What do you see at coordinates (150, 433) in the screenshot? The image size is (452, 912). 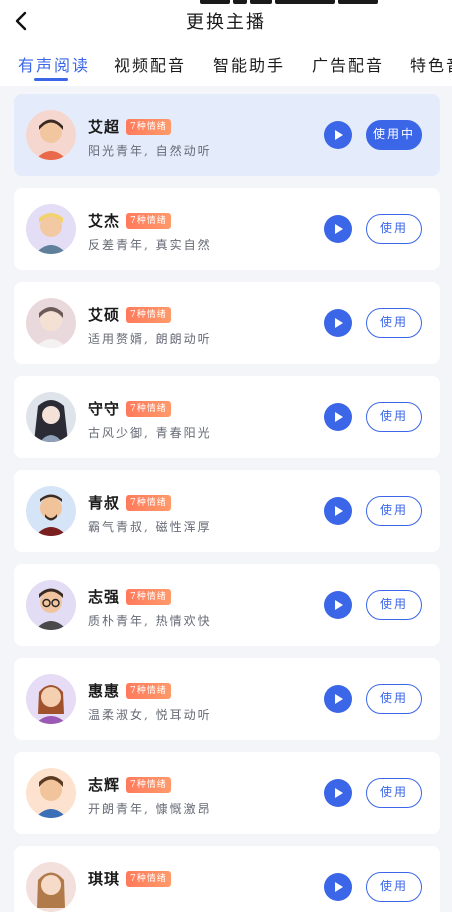 I see `anchor-description: 古风少御, 青春阳光` at bounding box center [150, 433].